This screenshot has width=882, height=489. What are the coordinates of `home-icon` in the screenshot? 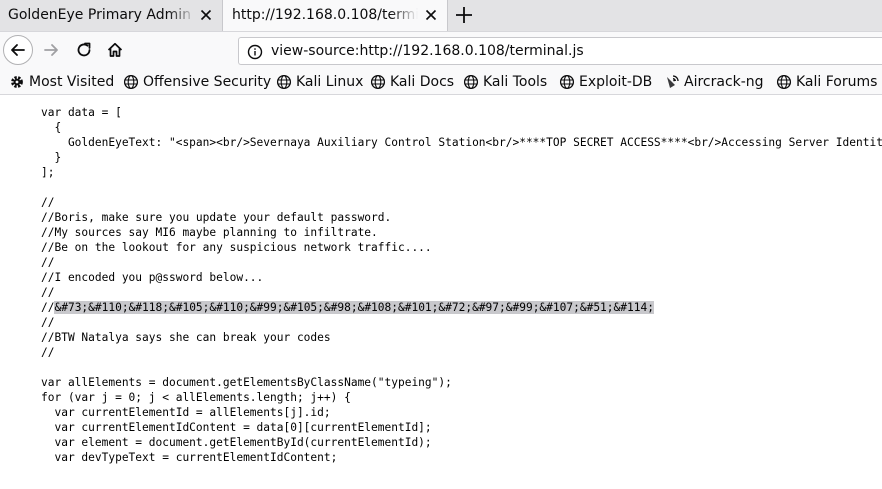 It's located at (115, 49).